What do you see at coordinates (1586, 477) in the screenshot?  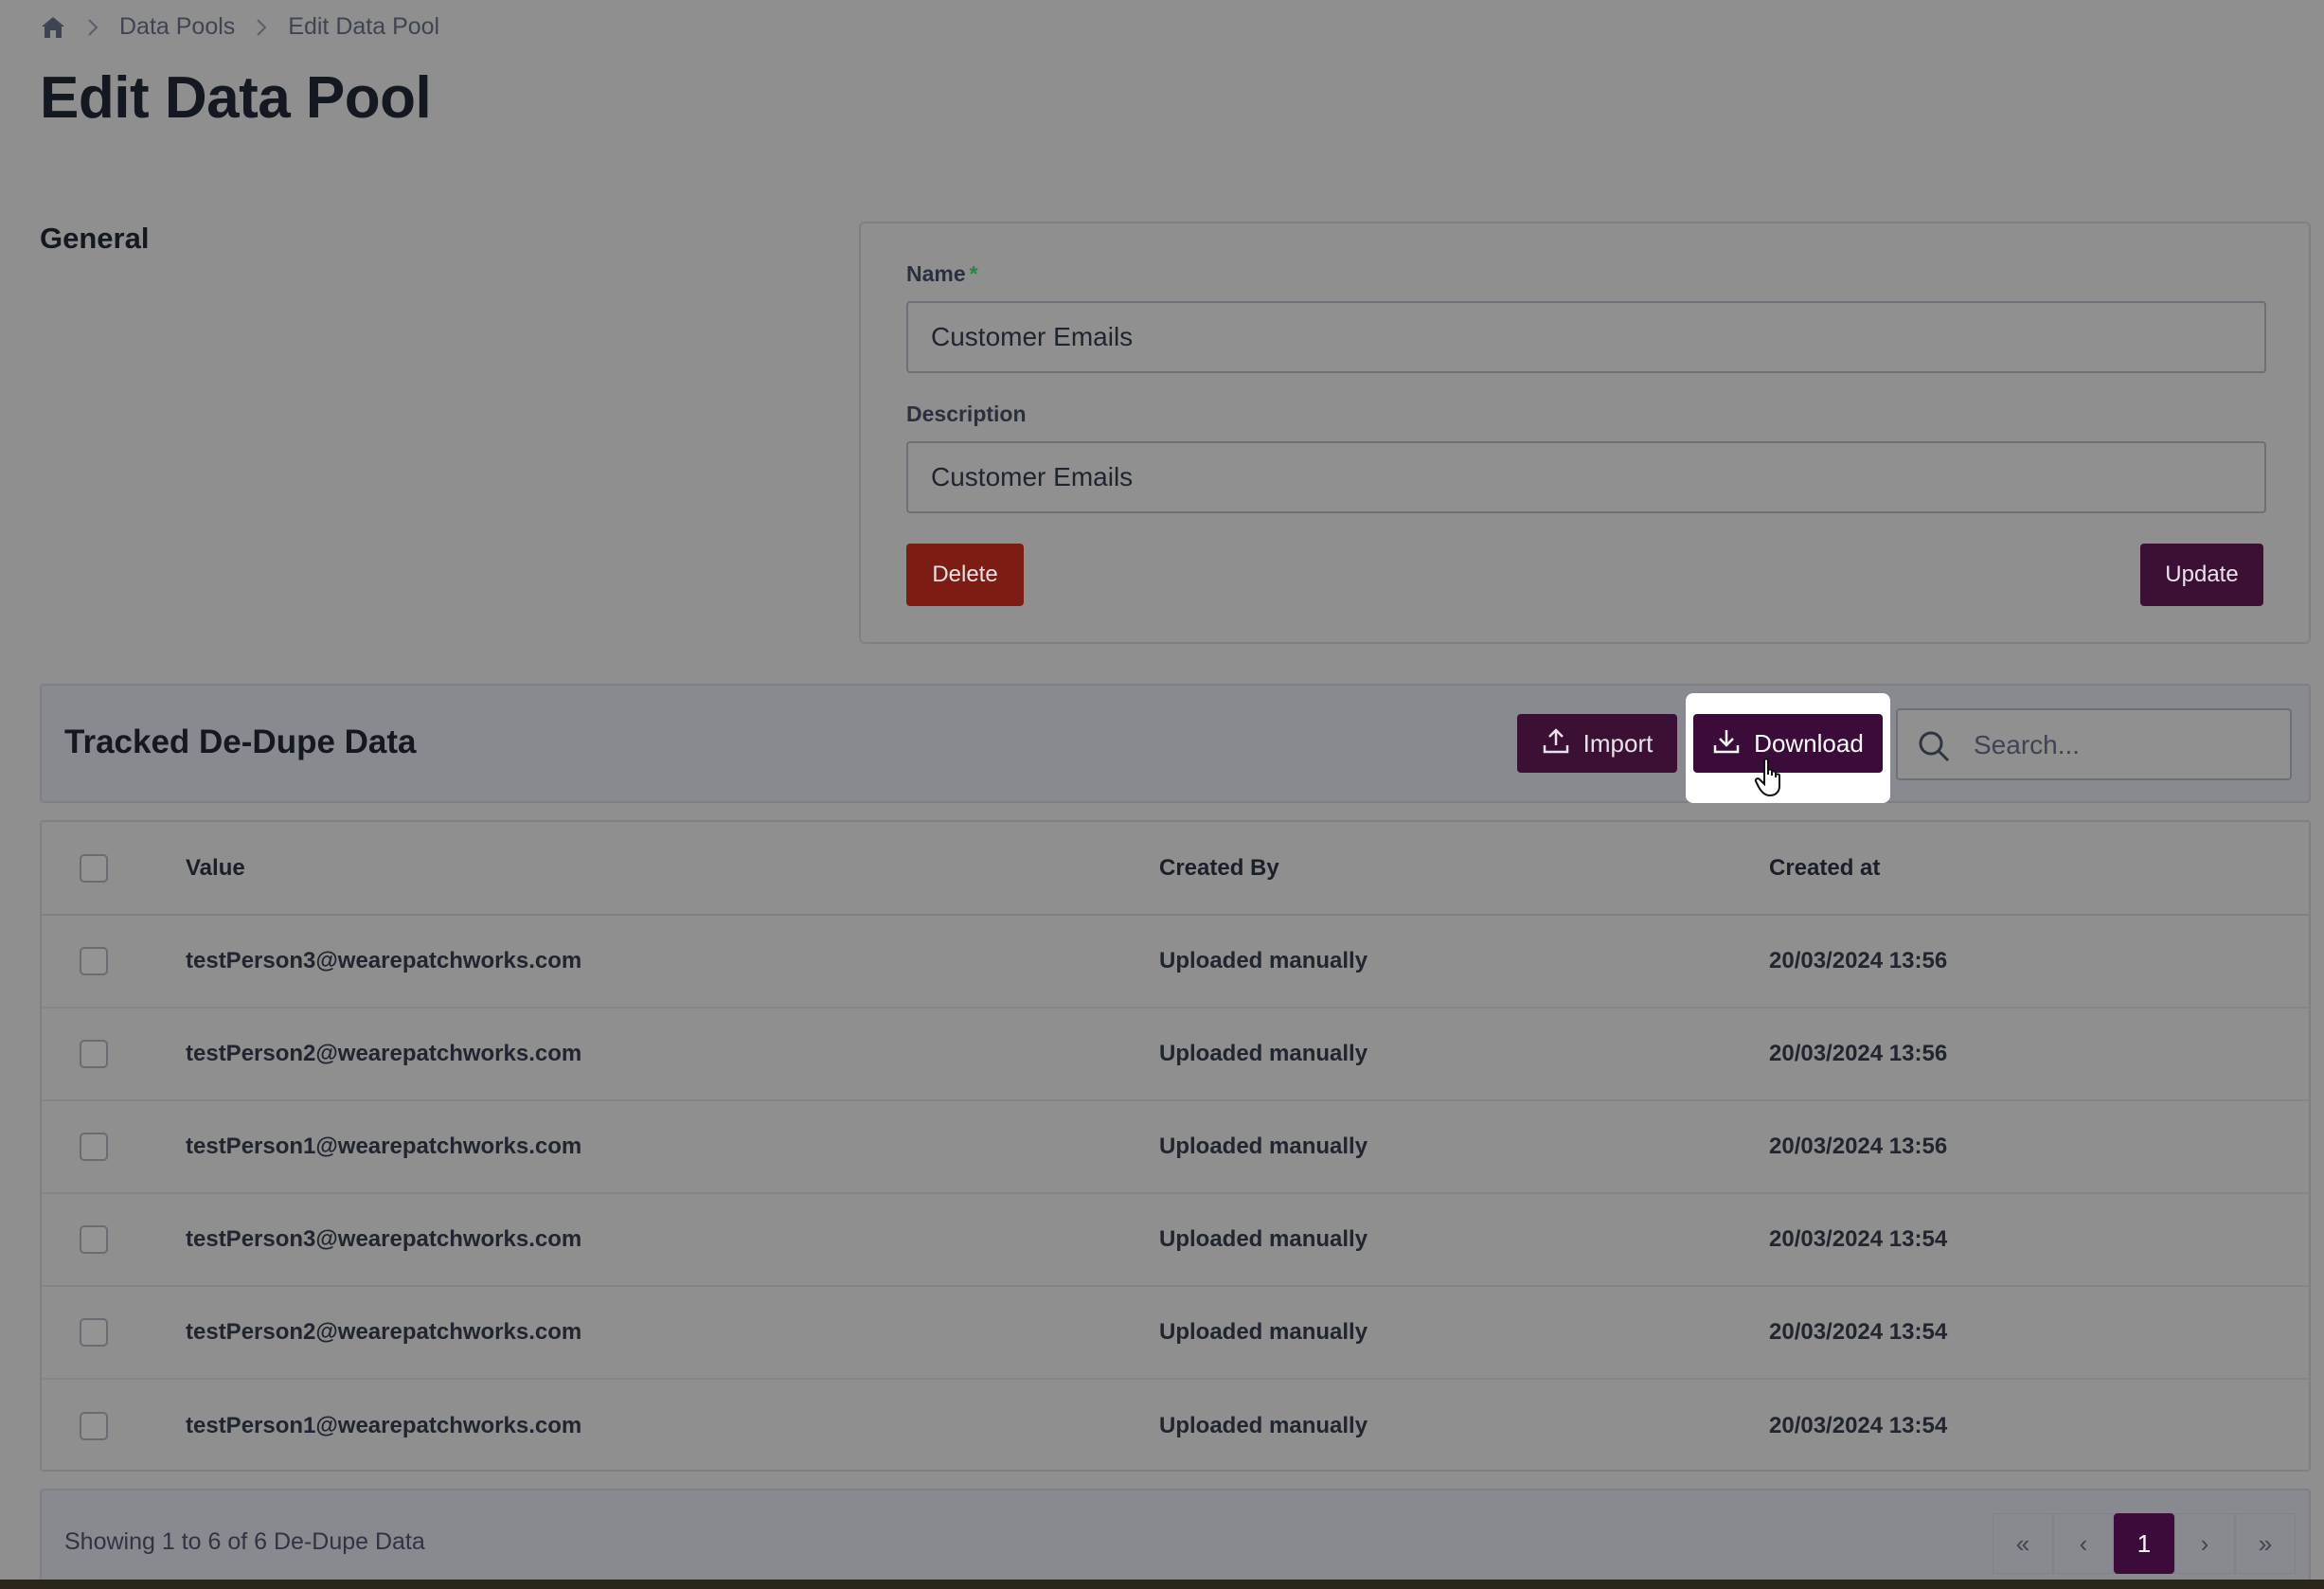 I see `description-input` at bounding box center [1586, 477].